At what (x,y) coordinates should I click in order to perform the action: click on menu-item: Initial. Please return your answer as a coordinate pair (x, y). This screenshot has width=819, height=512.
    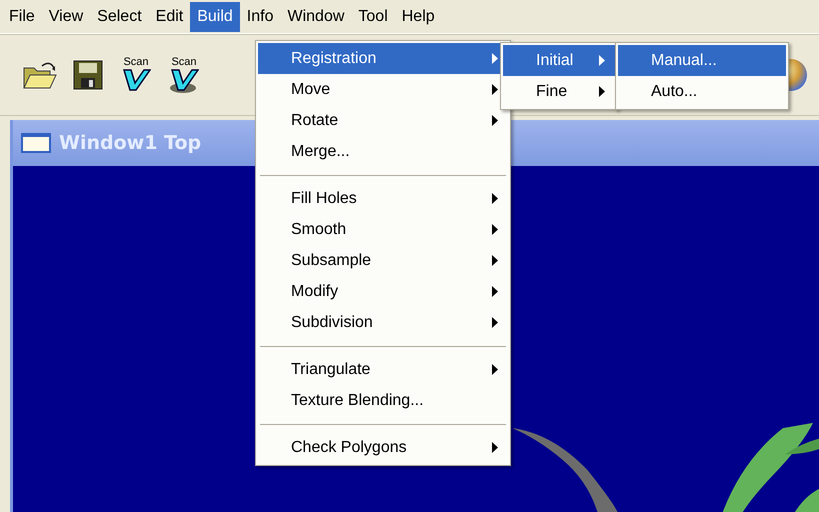
    Looking at the image, I should click on (559, 60).